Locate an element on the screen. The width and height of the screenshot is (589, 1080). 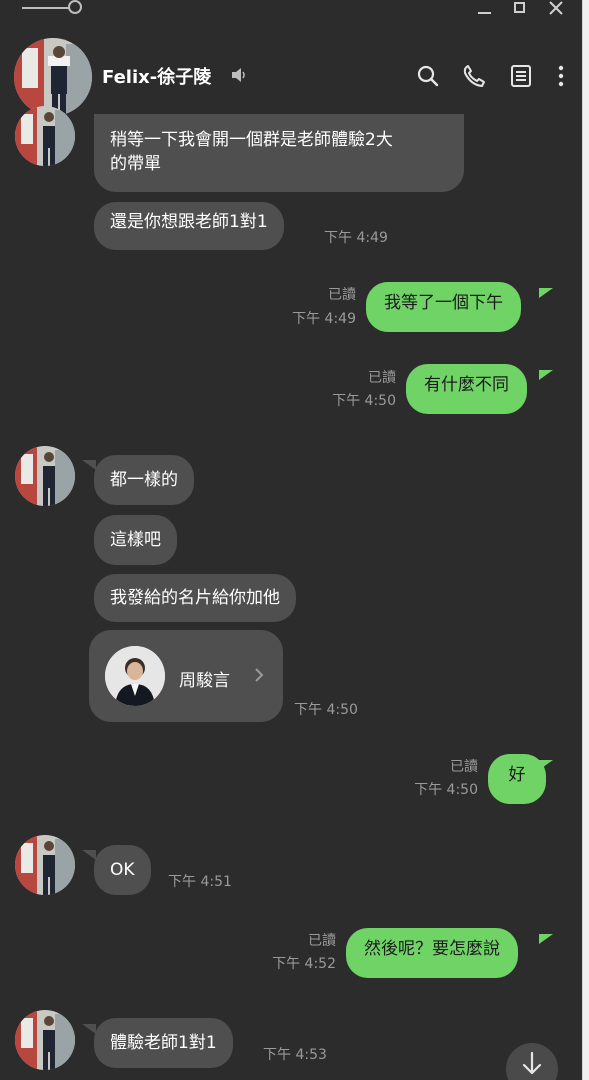
message-text: 的帶單 is located at coordinates (135, 164).